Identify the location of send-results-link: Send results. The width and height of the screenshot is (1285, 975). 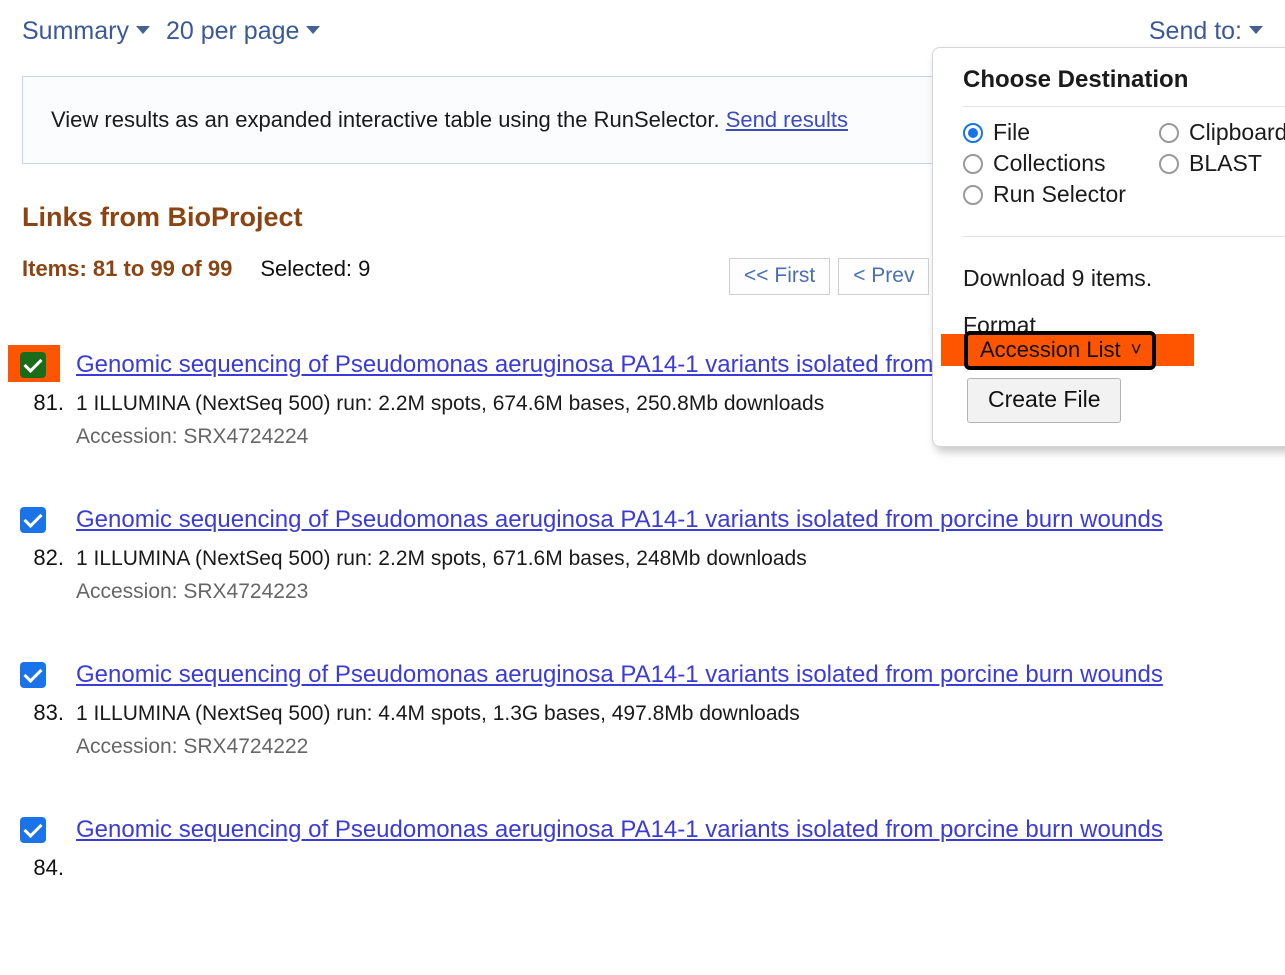
(787, 119).